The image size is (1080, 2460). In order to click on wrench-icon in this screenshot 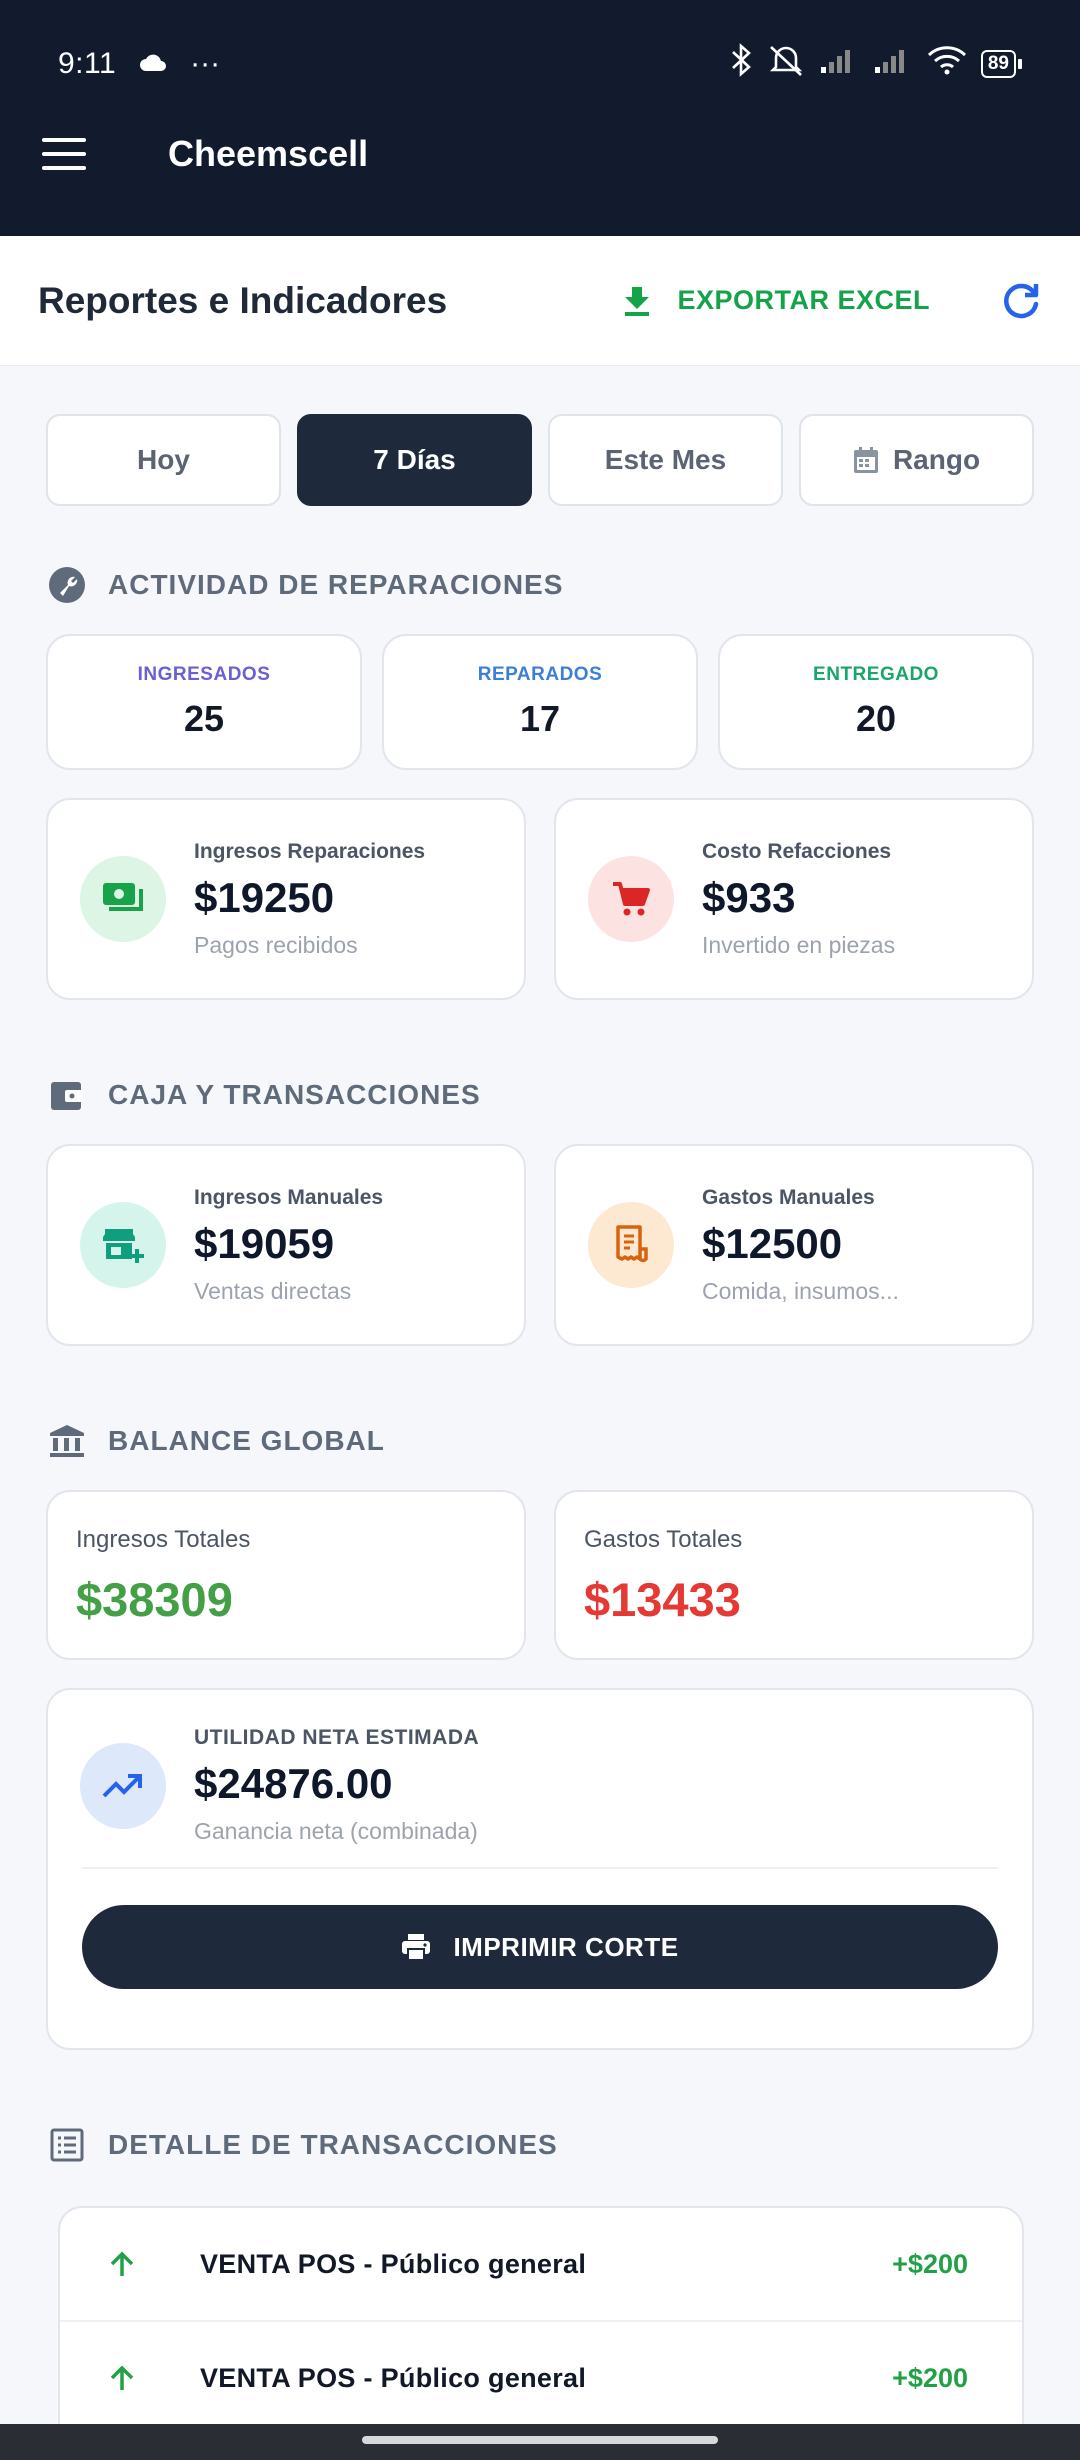, I will do `click(67, 585)`.